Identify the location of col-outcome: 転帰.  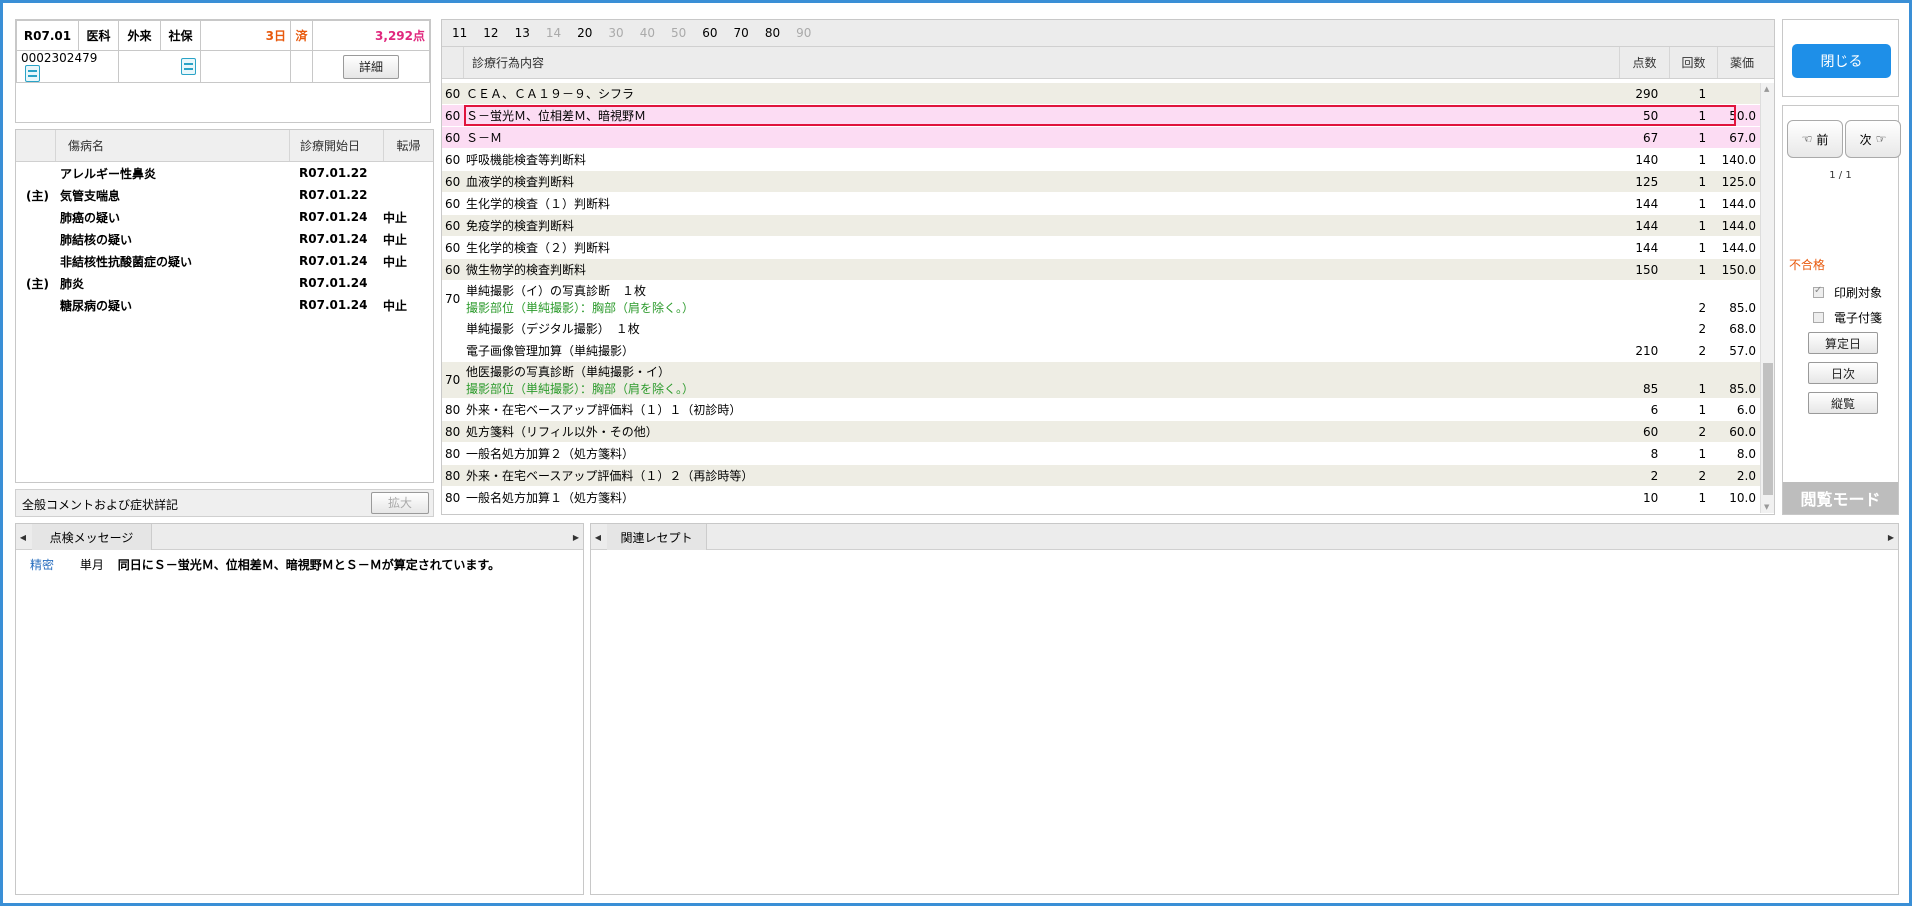
(408, 145).